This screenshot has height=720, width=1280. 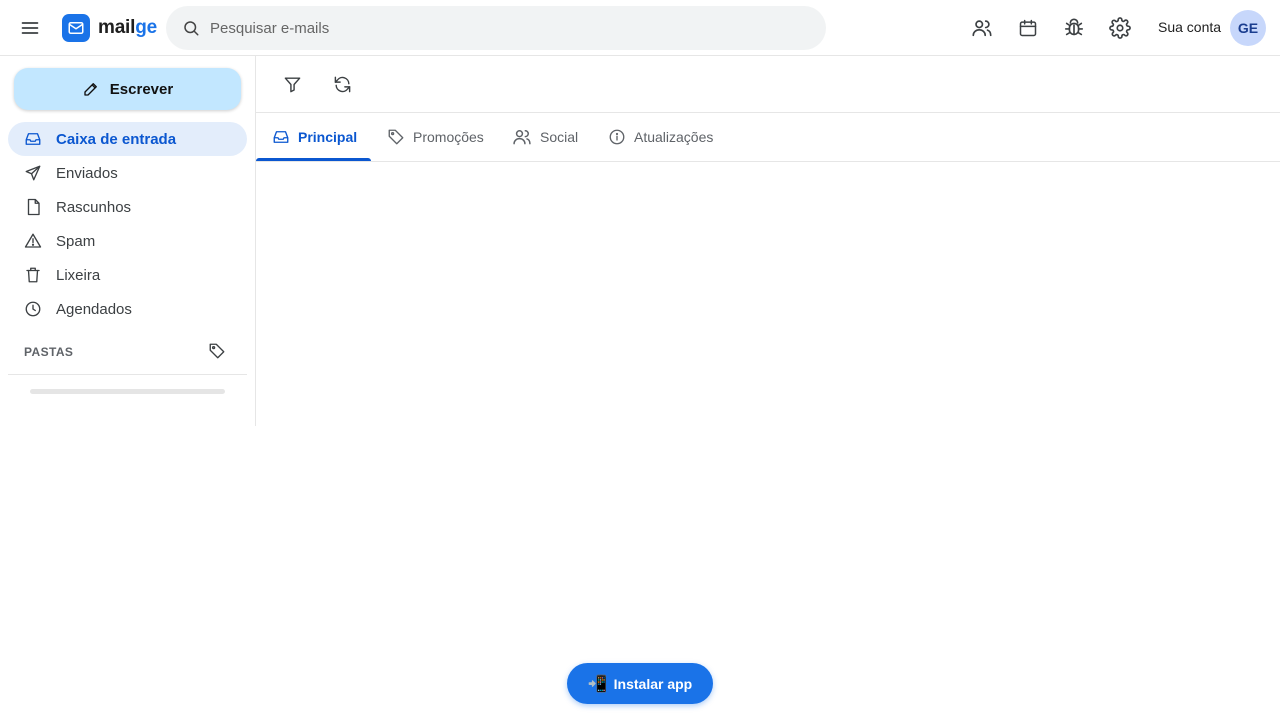 I want to click on tab-promocoes: Promoções, so click(x=435, y=137).